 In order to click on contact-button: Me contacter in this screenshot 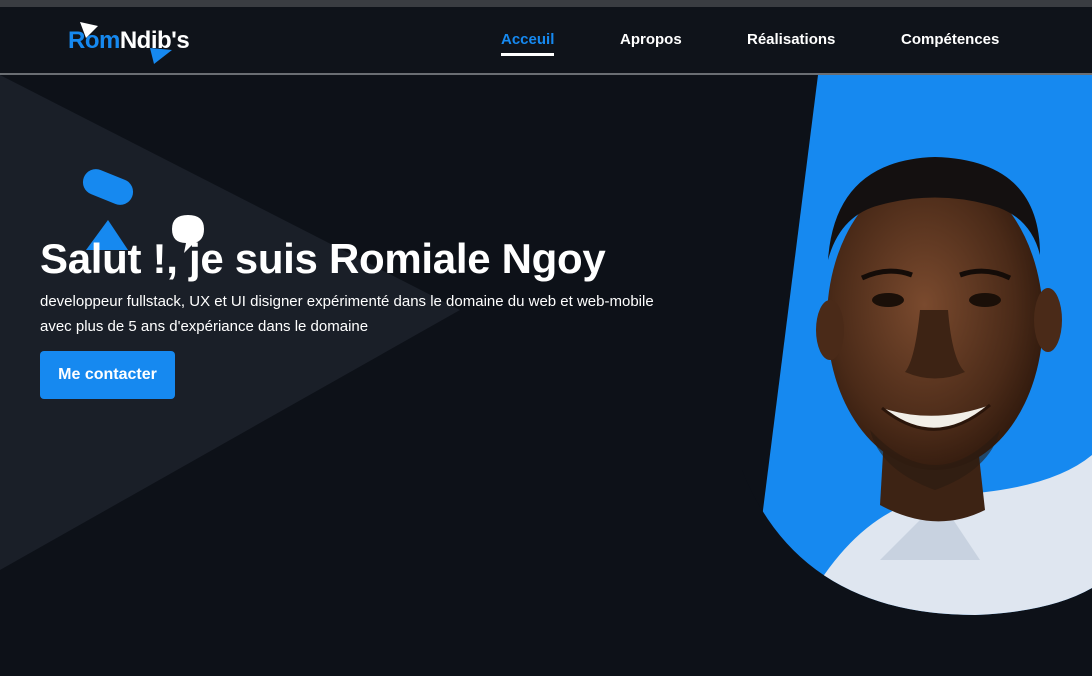, I will do `click(107, 375)`.